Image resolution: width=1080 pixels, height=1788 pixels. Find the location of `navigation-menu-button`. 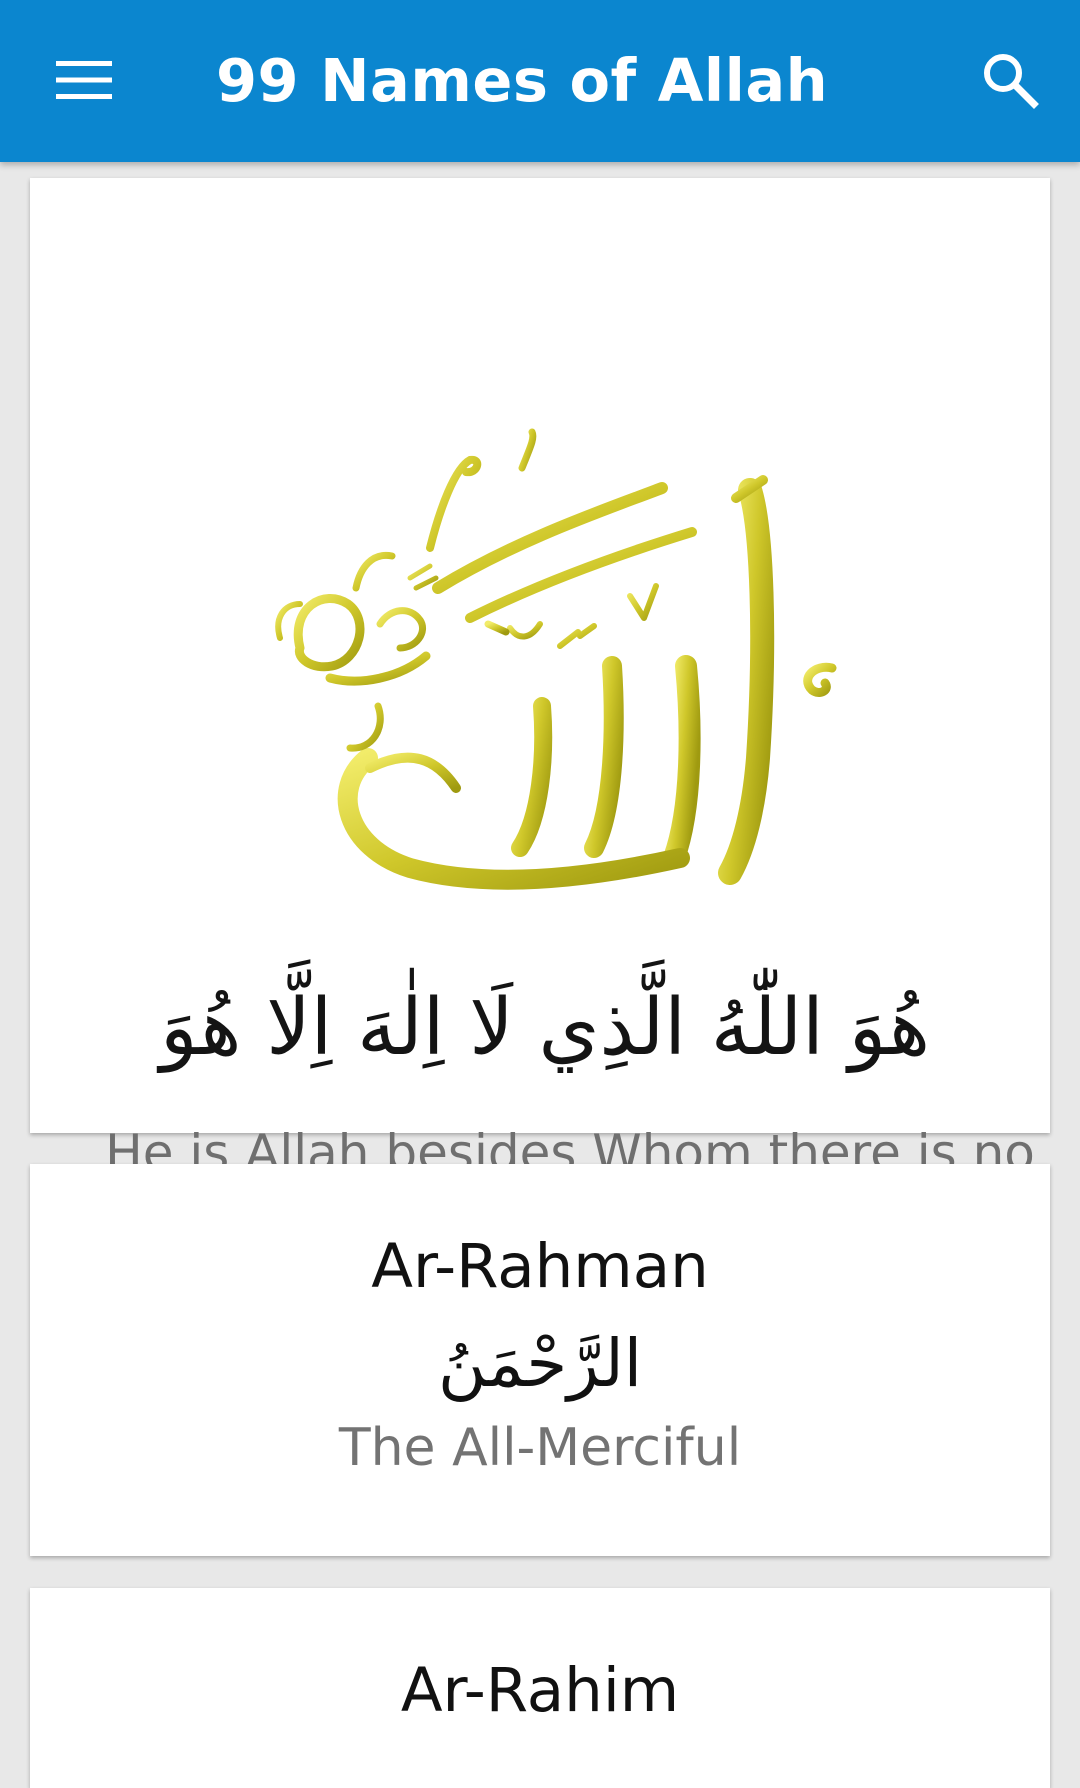

navigation-menu-button is located at coordinates (84, 80).